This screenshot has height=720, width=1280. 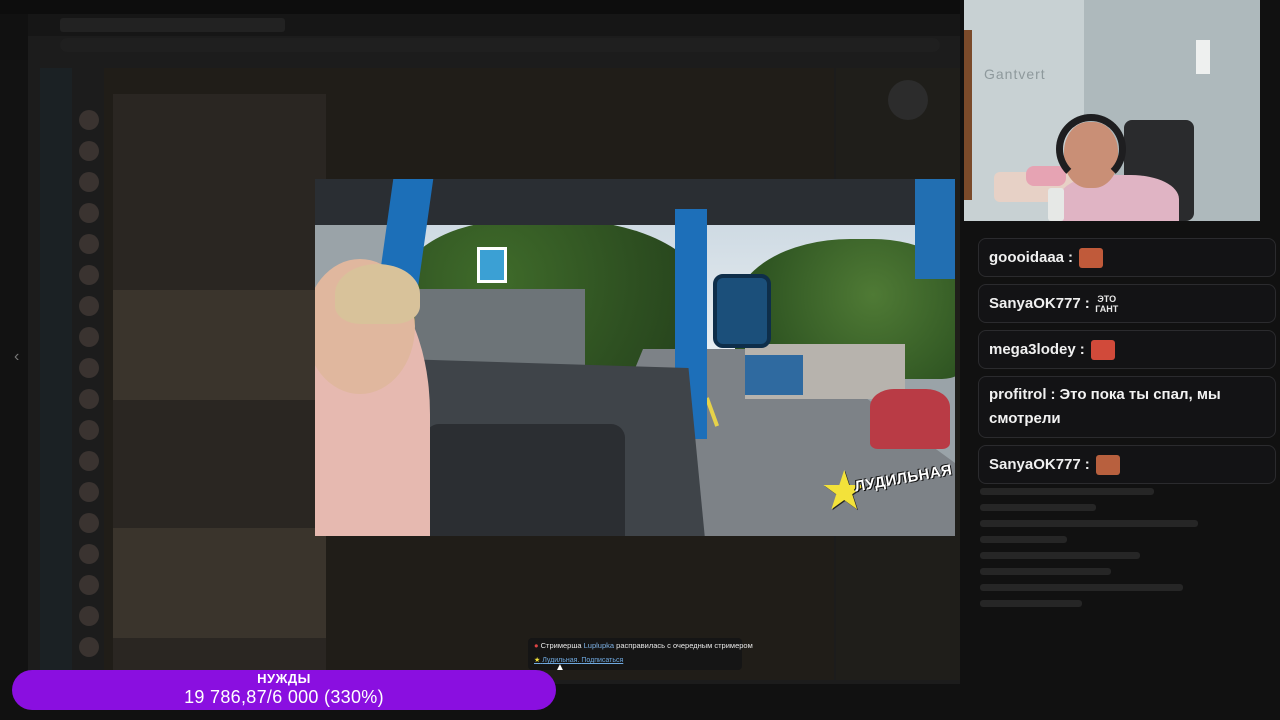 What do you see at coordinates (480, 7) in the screenshot?
I see `background-top-bar` at bounding box center [480, 7].